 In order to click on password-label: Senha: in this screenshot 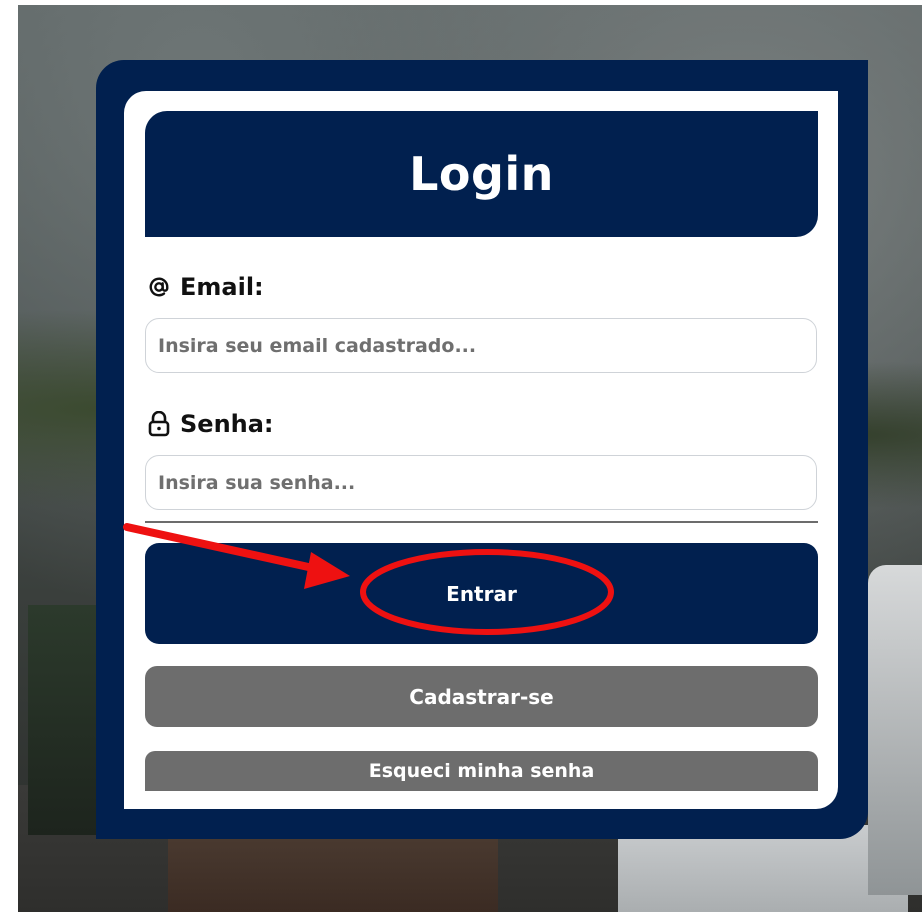, I will do `click(211, 424)`.